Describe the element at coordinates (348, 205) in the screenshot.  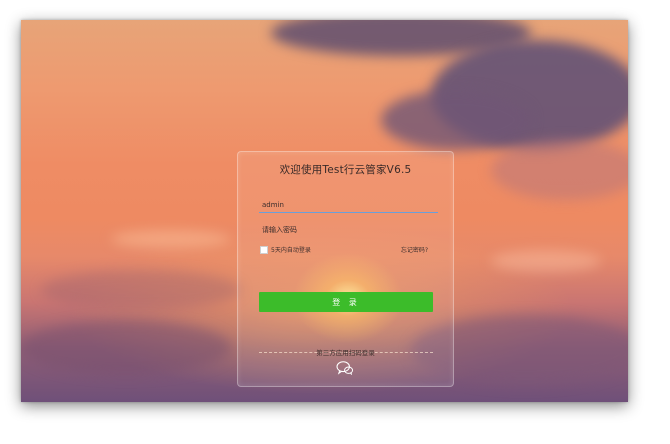
I see `username-input` at that location.